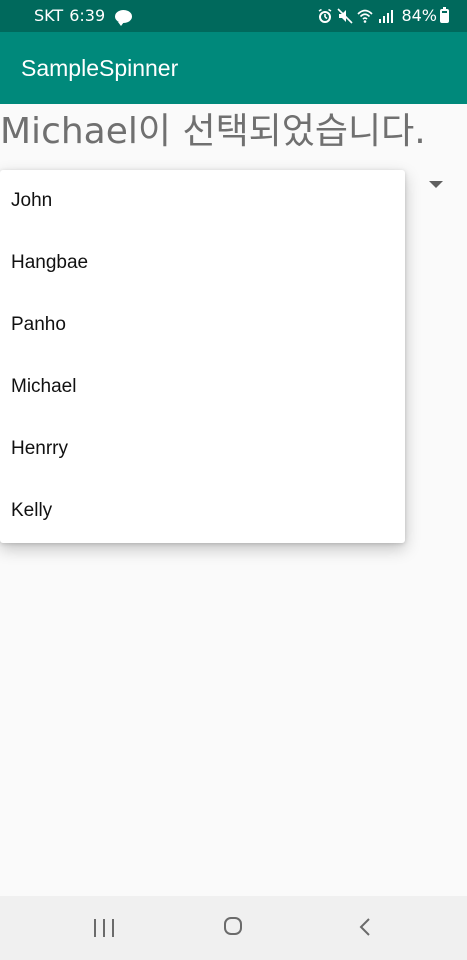  I want to click on status-left: SKT 6:39, so click(83, 16).